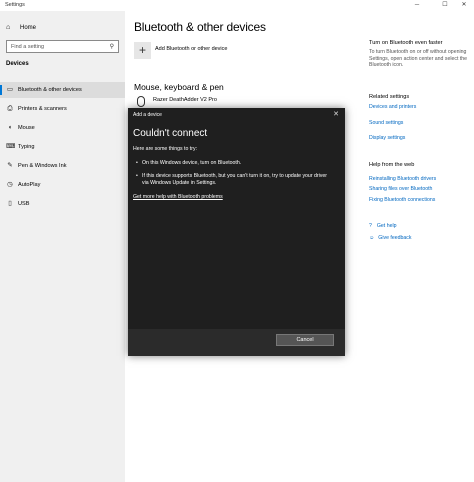 The height and width of the screenshot is (482, 474). What do you see at coordinates (42, 109) in the screenshot?
I see `sidebar-item-label: Printers & scanners` at bounding box center [42, 109].